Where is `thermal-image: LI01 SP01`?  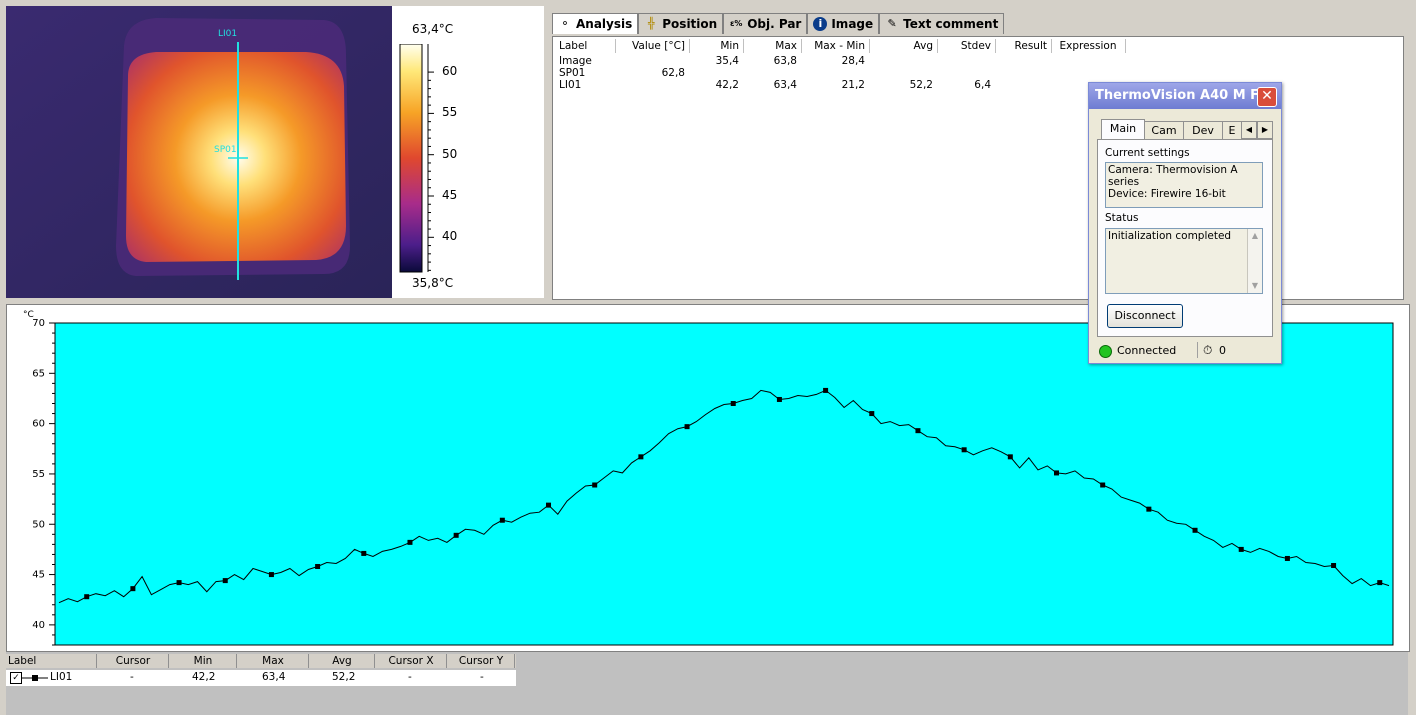 thermal-image: LI01 SP01 is located at coordinates (199, 152).